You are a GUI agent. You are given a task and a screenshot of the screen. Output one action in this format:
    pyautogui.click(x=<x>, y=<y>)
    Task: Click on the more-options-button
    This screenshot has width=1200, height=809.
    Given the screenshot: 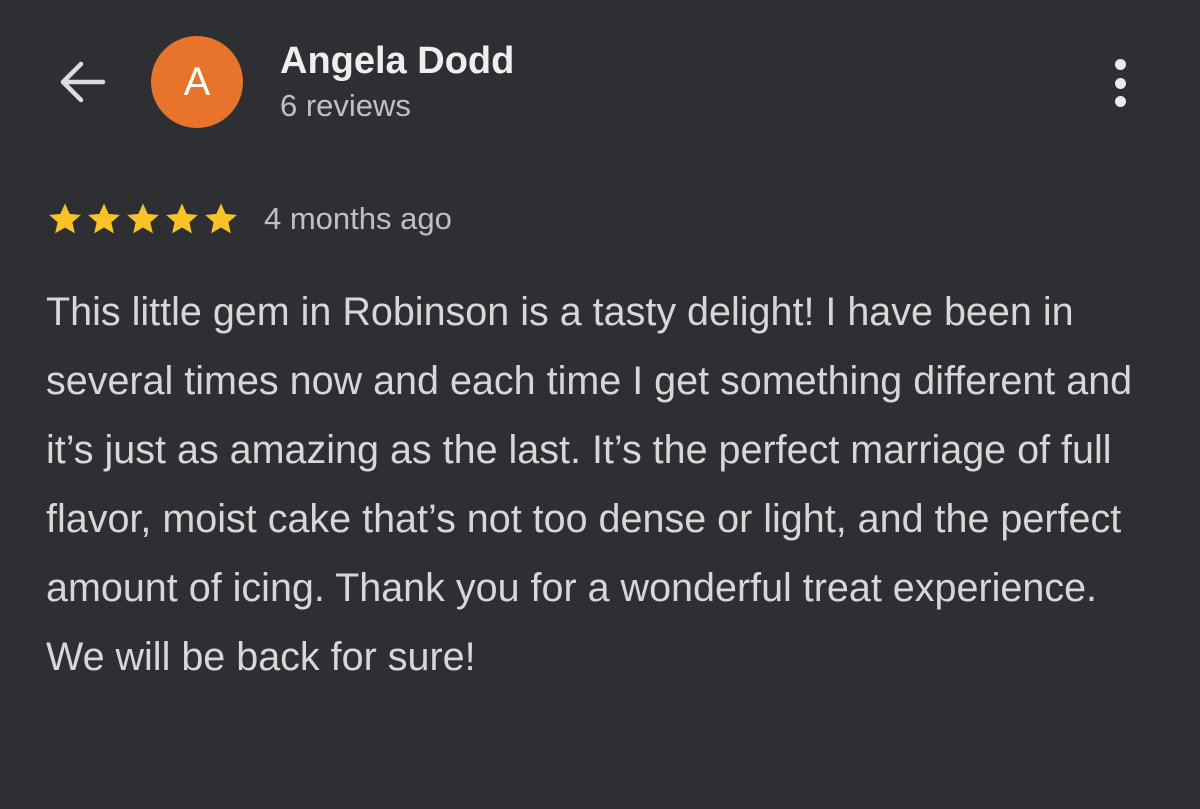 What is the action you would take?
    pyautogui.click(x=1120, y=83)
    